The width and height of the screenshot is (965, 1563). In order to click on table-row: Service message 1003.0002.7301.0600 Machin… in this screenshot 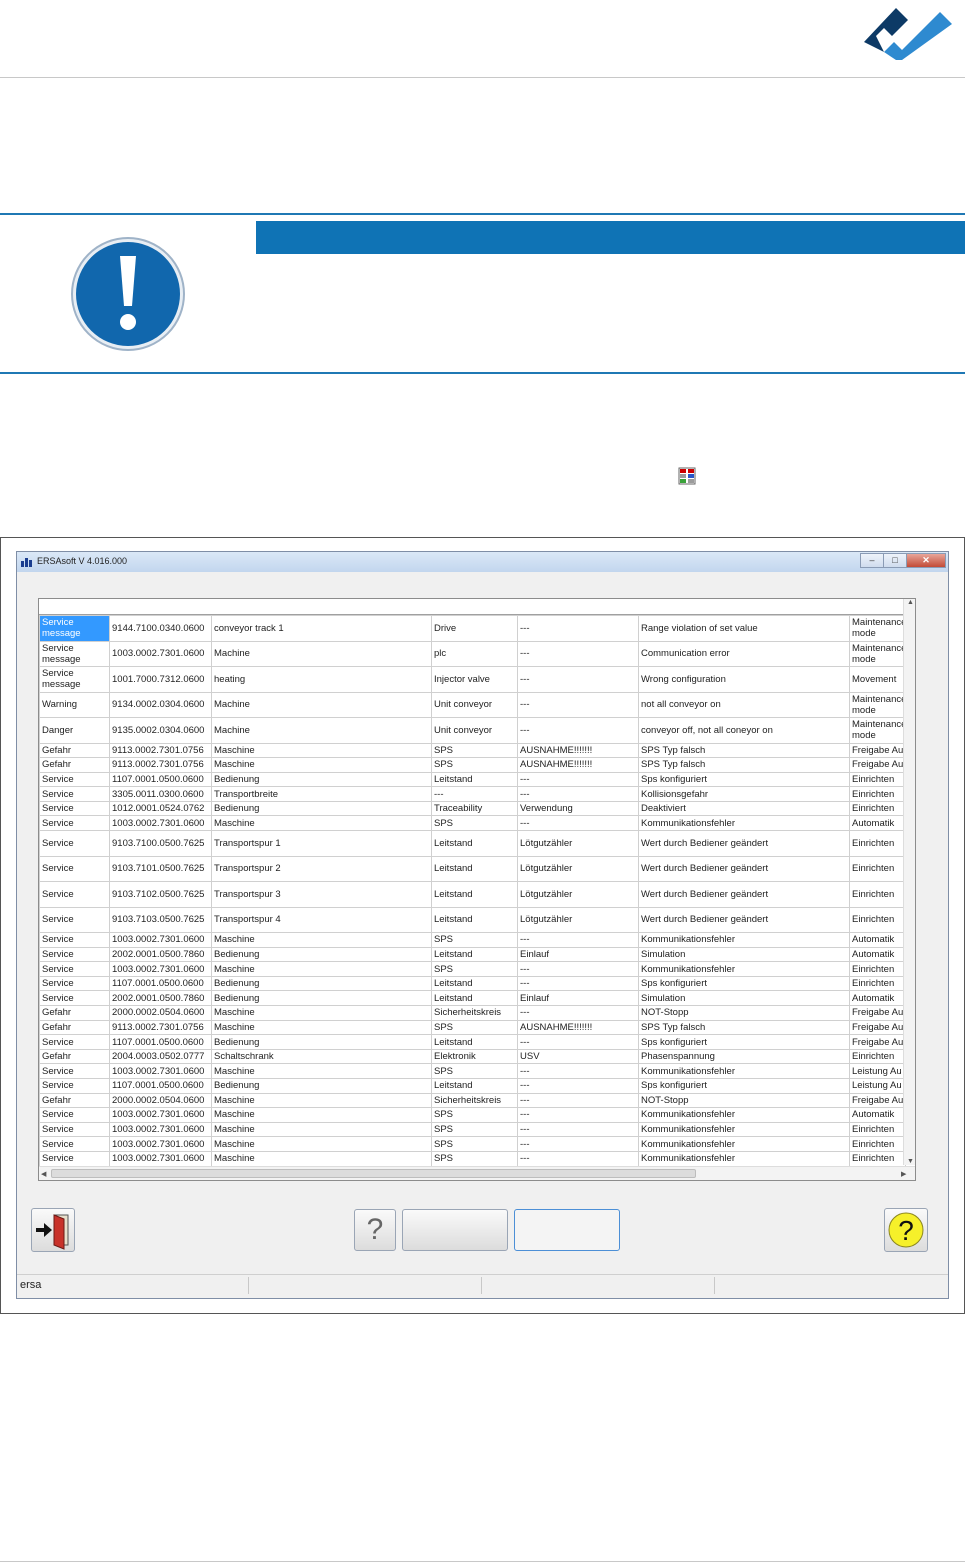, I will do `click(472, 653)`.